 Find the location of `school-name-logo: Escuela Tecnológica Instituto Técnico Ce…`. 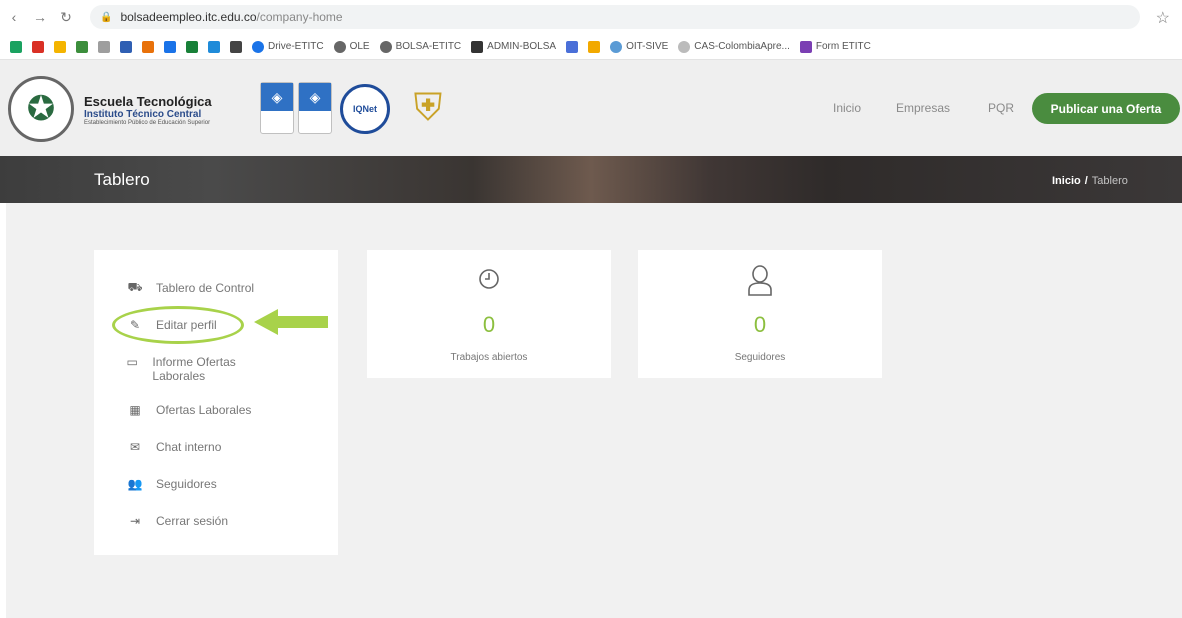

school-name-logo: Escuela Tecnológica Instituto Técnico Ce… is located at coordinates (159, 110).